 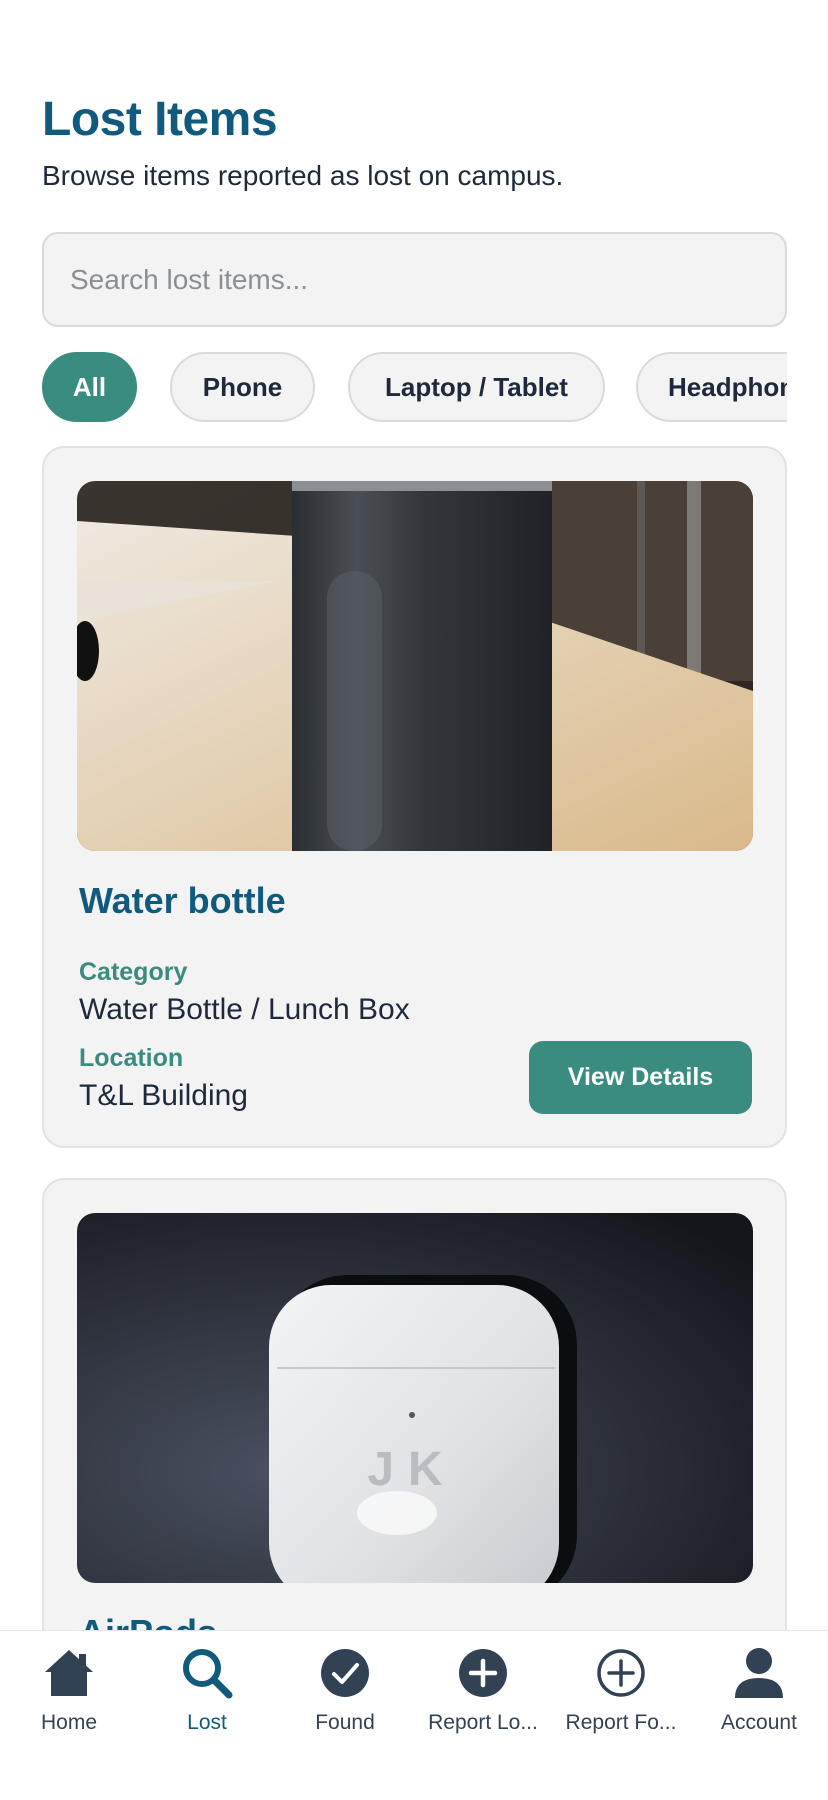 I want to click on tab-label: Lost, so click(x=207, y=1722).